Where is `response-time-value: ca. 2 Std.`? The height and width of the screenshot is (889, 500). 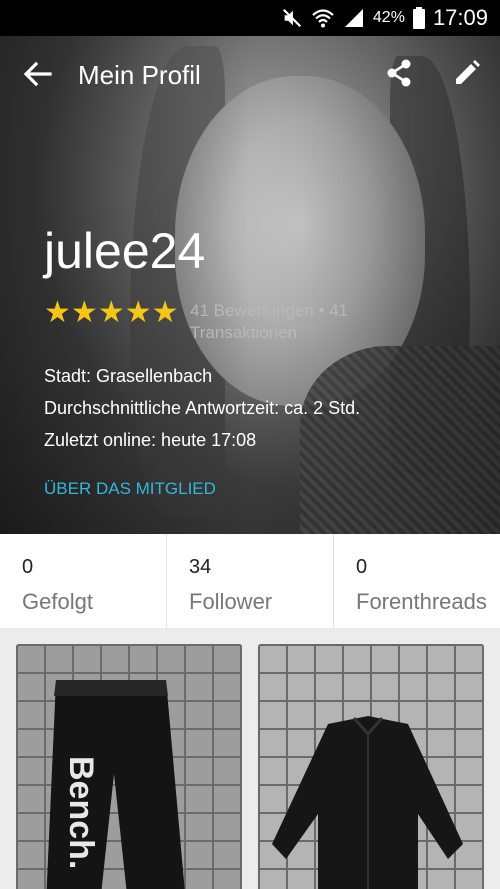 response-time-value: ca. 2 Std. is located at coordinates (322, 408).